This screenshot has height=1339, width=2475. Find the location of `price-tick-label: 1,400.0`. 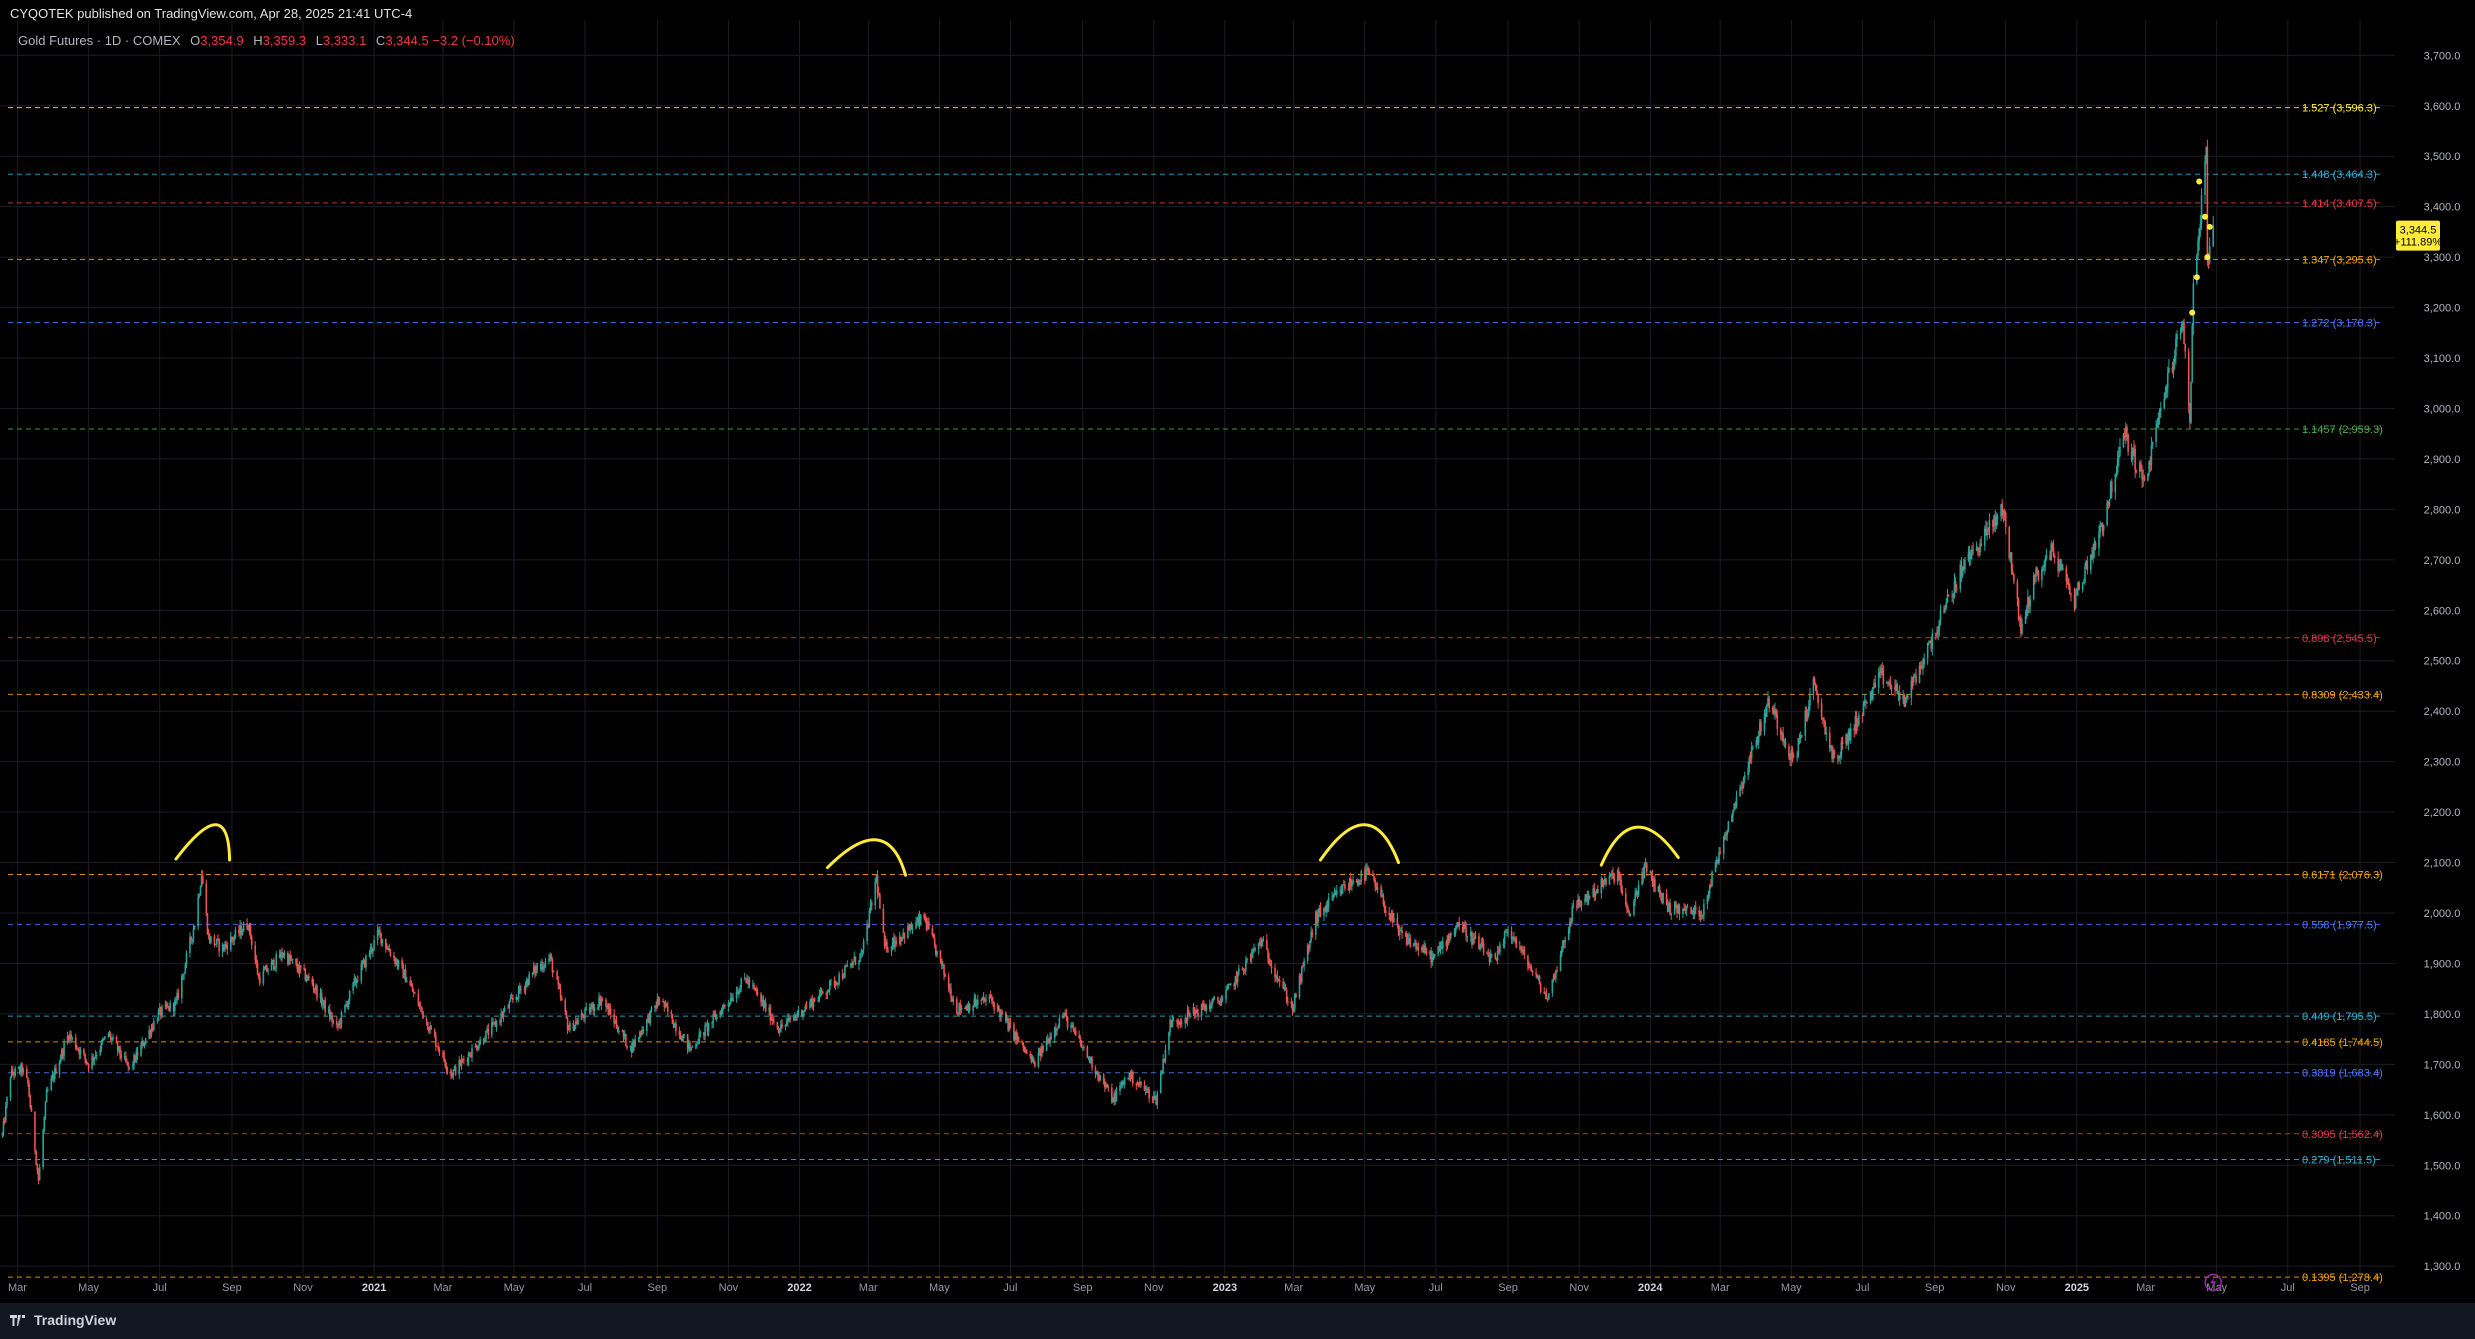

price-tick-label: 1,400.0 is located at coordinates (2442, 1217).